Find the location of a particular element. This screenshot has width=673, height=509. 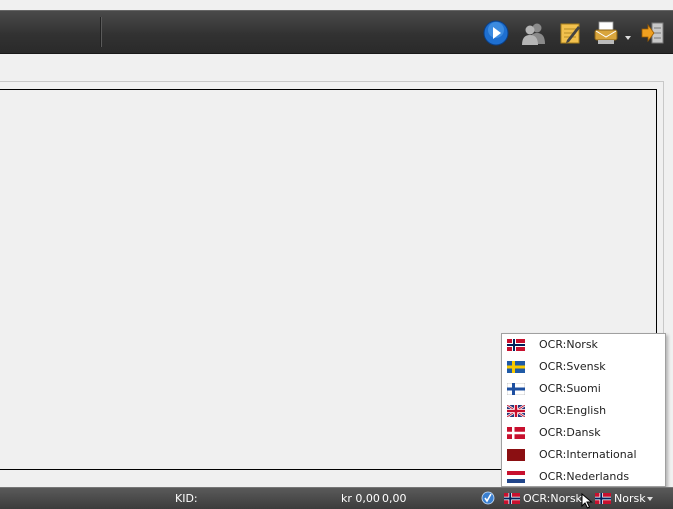

menu-item-ocr-nederlands: OCR:Nederlands is located at coordinates (583, 477).